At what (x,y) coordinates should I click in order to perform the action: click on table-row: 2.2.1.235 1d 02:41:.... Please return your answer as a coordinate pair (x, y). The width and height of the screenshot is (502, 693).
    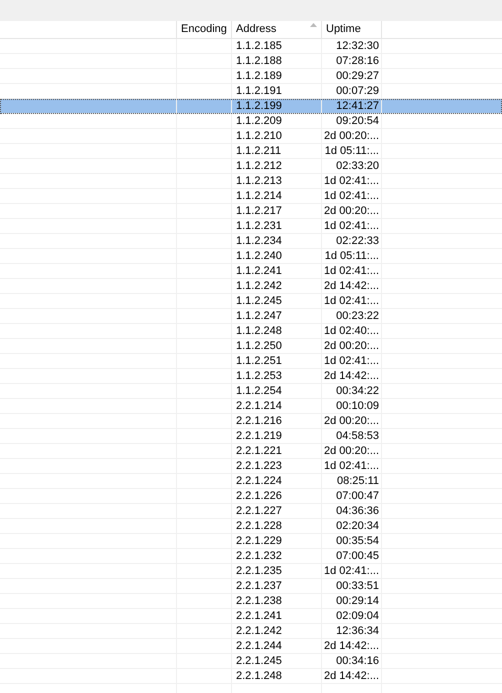
    Looking at the image, I should click on (251, 571).